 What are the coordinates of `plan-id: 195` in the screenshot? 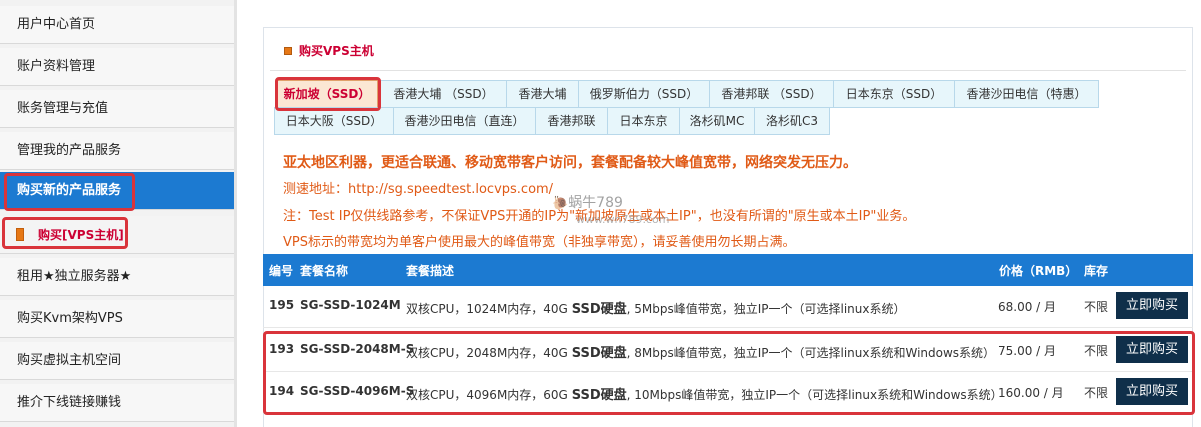 It's located at (282, 305).